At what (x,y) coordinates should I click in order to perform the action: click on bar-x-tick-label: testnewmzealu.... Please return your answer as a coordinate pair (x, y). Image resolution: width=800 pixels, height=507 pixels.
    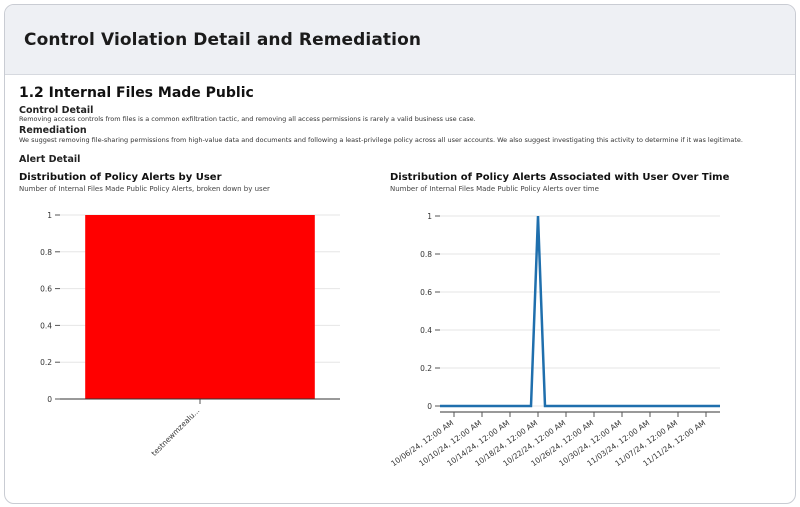
    Looking at the image, I should click on (176, 432).